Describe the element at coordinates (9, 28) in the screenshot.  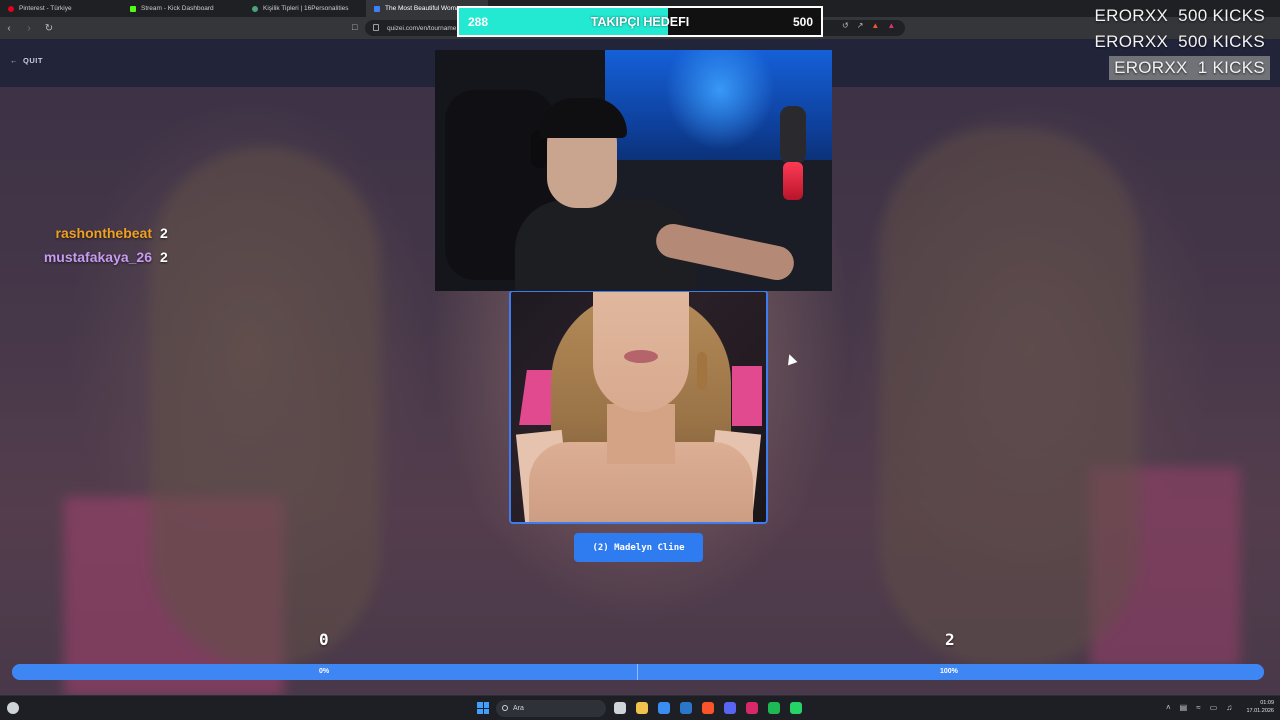
I see `back-icon: ‹` at that location.